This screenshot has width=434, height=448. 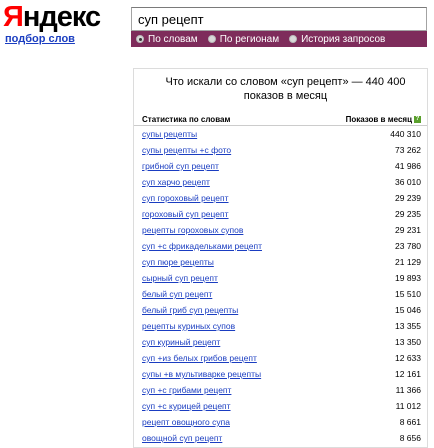 I want to click on table-row: рецепты куриных супов 13 355, so click(x=280, y=326).